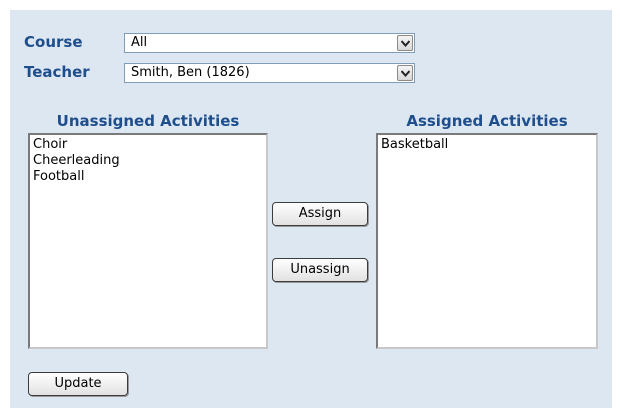 The image size is (621, 408). I want to click on update-button: Update, so click(78, 384).